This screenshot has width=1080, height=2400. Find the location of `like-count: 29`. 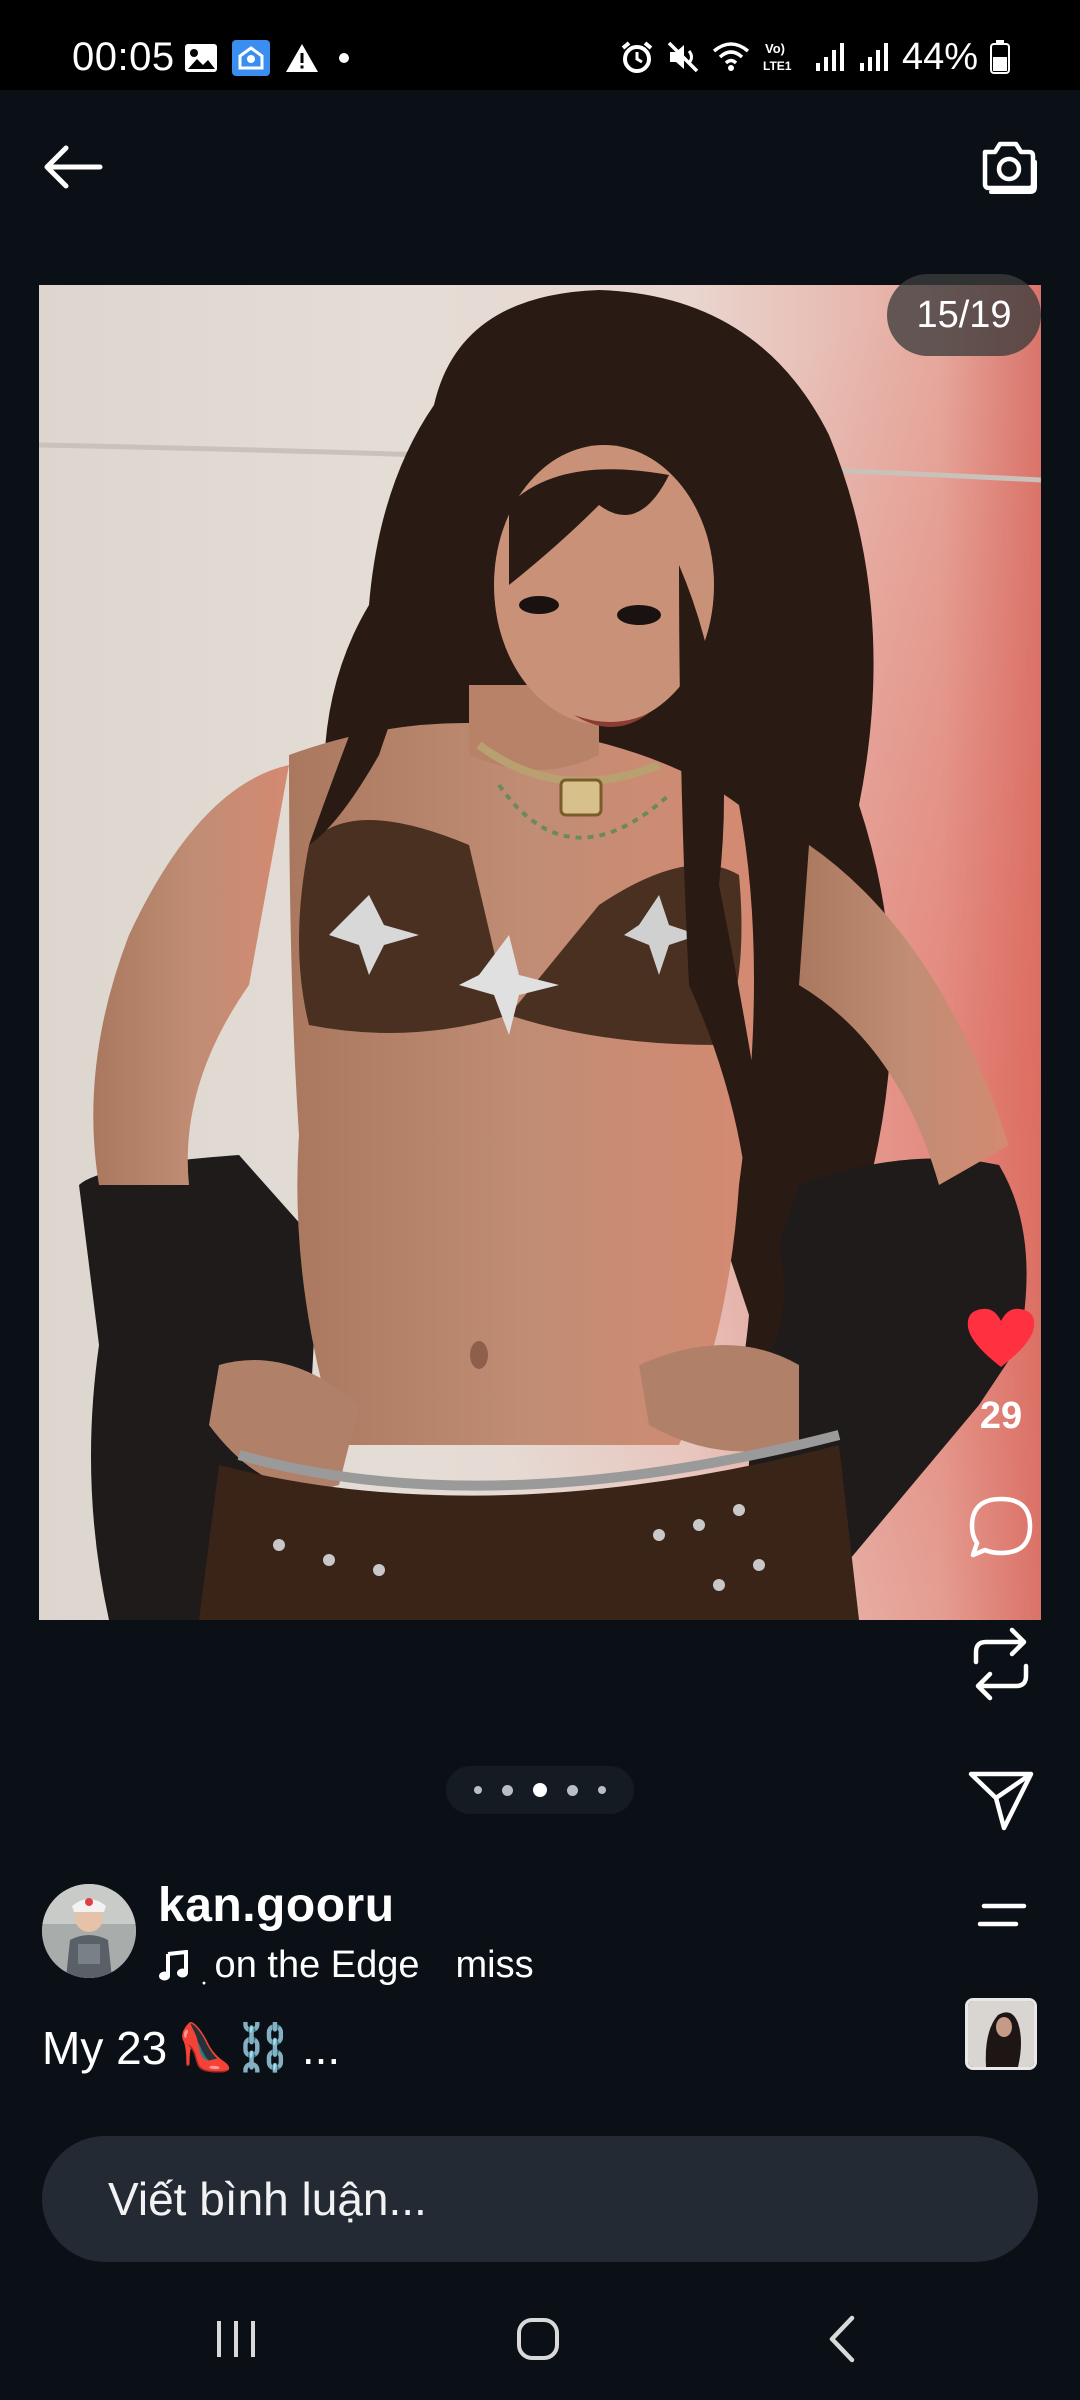

like-count: 29 is located at coordinates (1001, 1416).